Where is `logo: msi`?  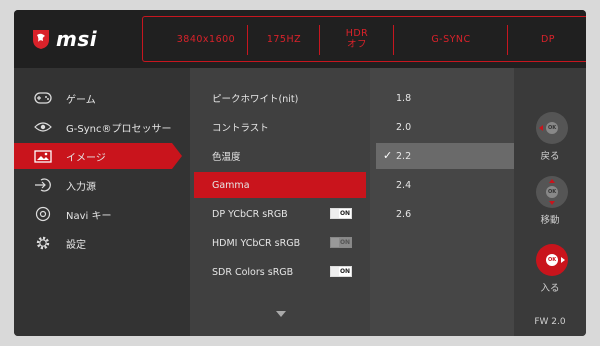
logo: msi is located at coordinates (84, 39).